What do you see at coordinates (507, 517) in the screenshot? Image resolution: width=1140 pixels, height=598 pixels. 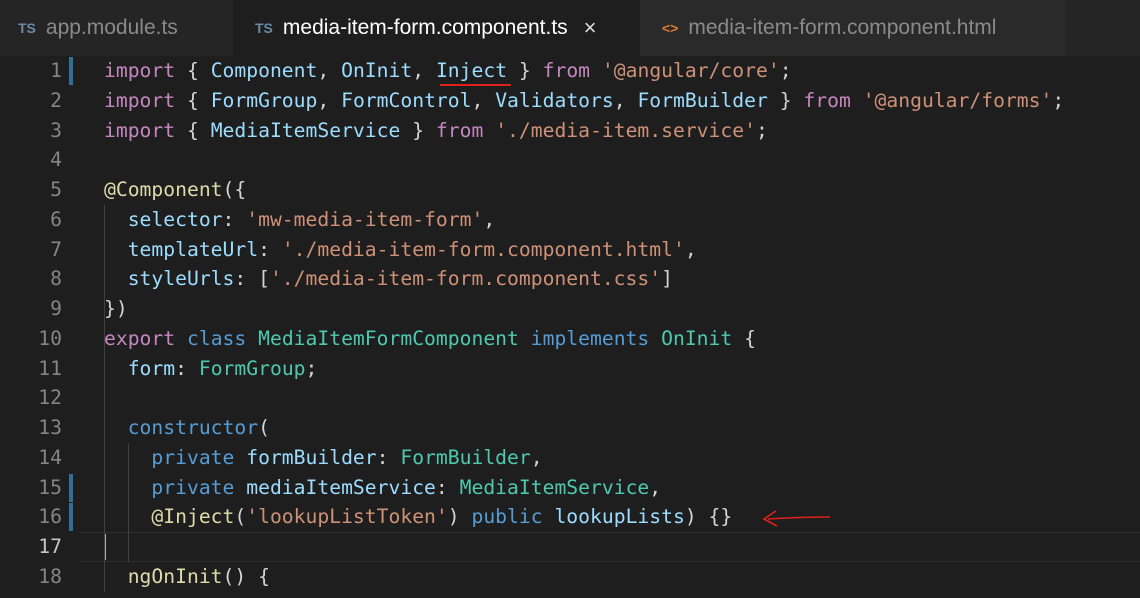 I see `code-token: public` at bounding box center [507, 517].